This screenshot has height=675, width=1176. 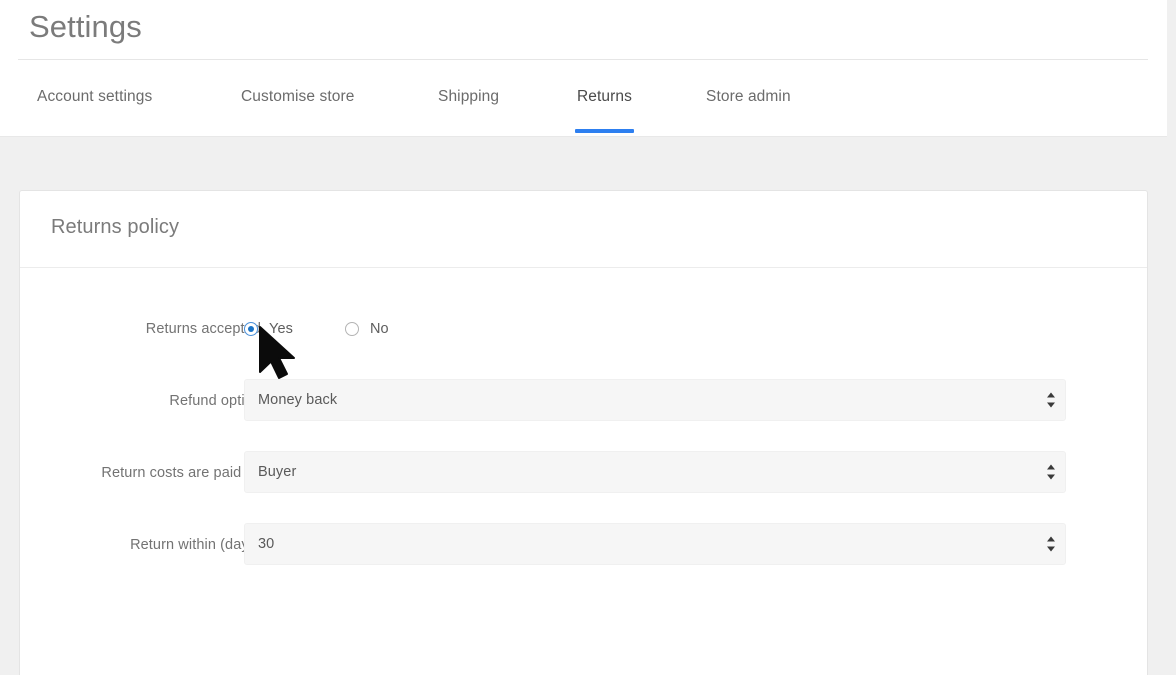 I want to click on card-title: Returns policy, so click(x=115, y=227).